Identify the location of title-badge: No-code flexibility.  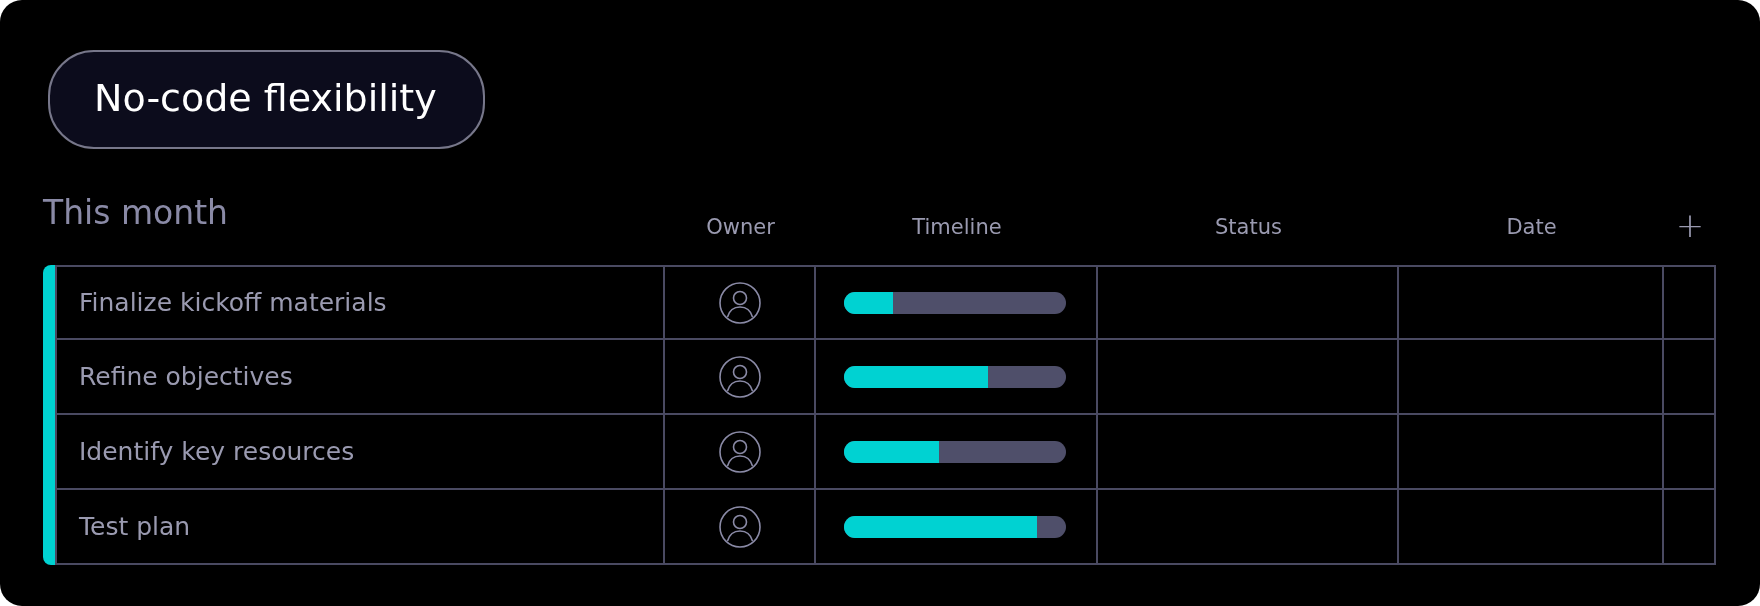
(266, 99).